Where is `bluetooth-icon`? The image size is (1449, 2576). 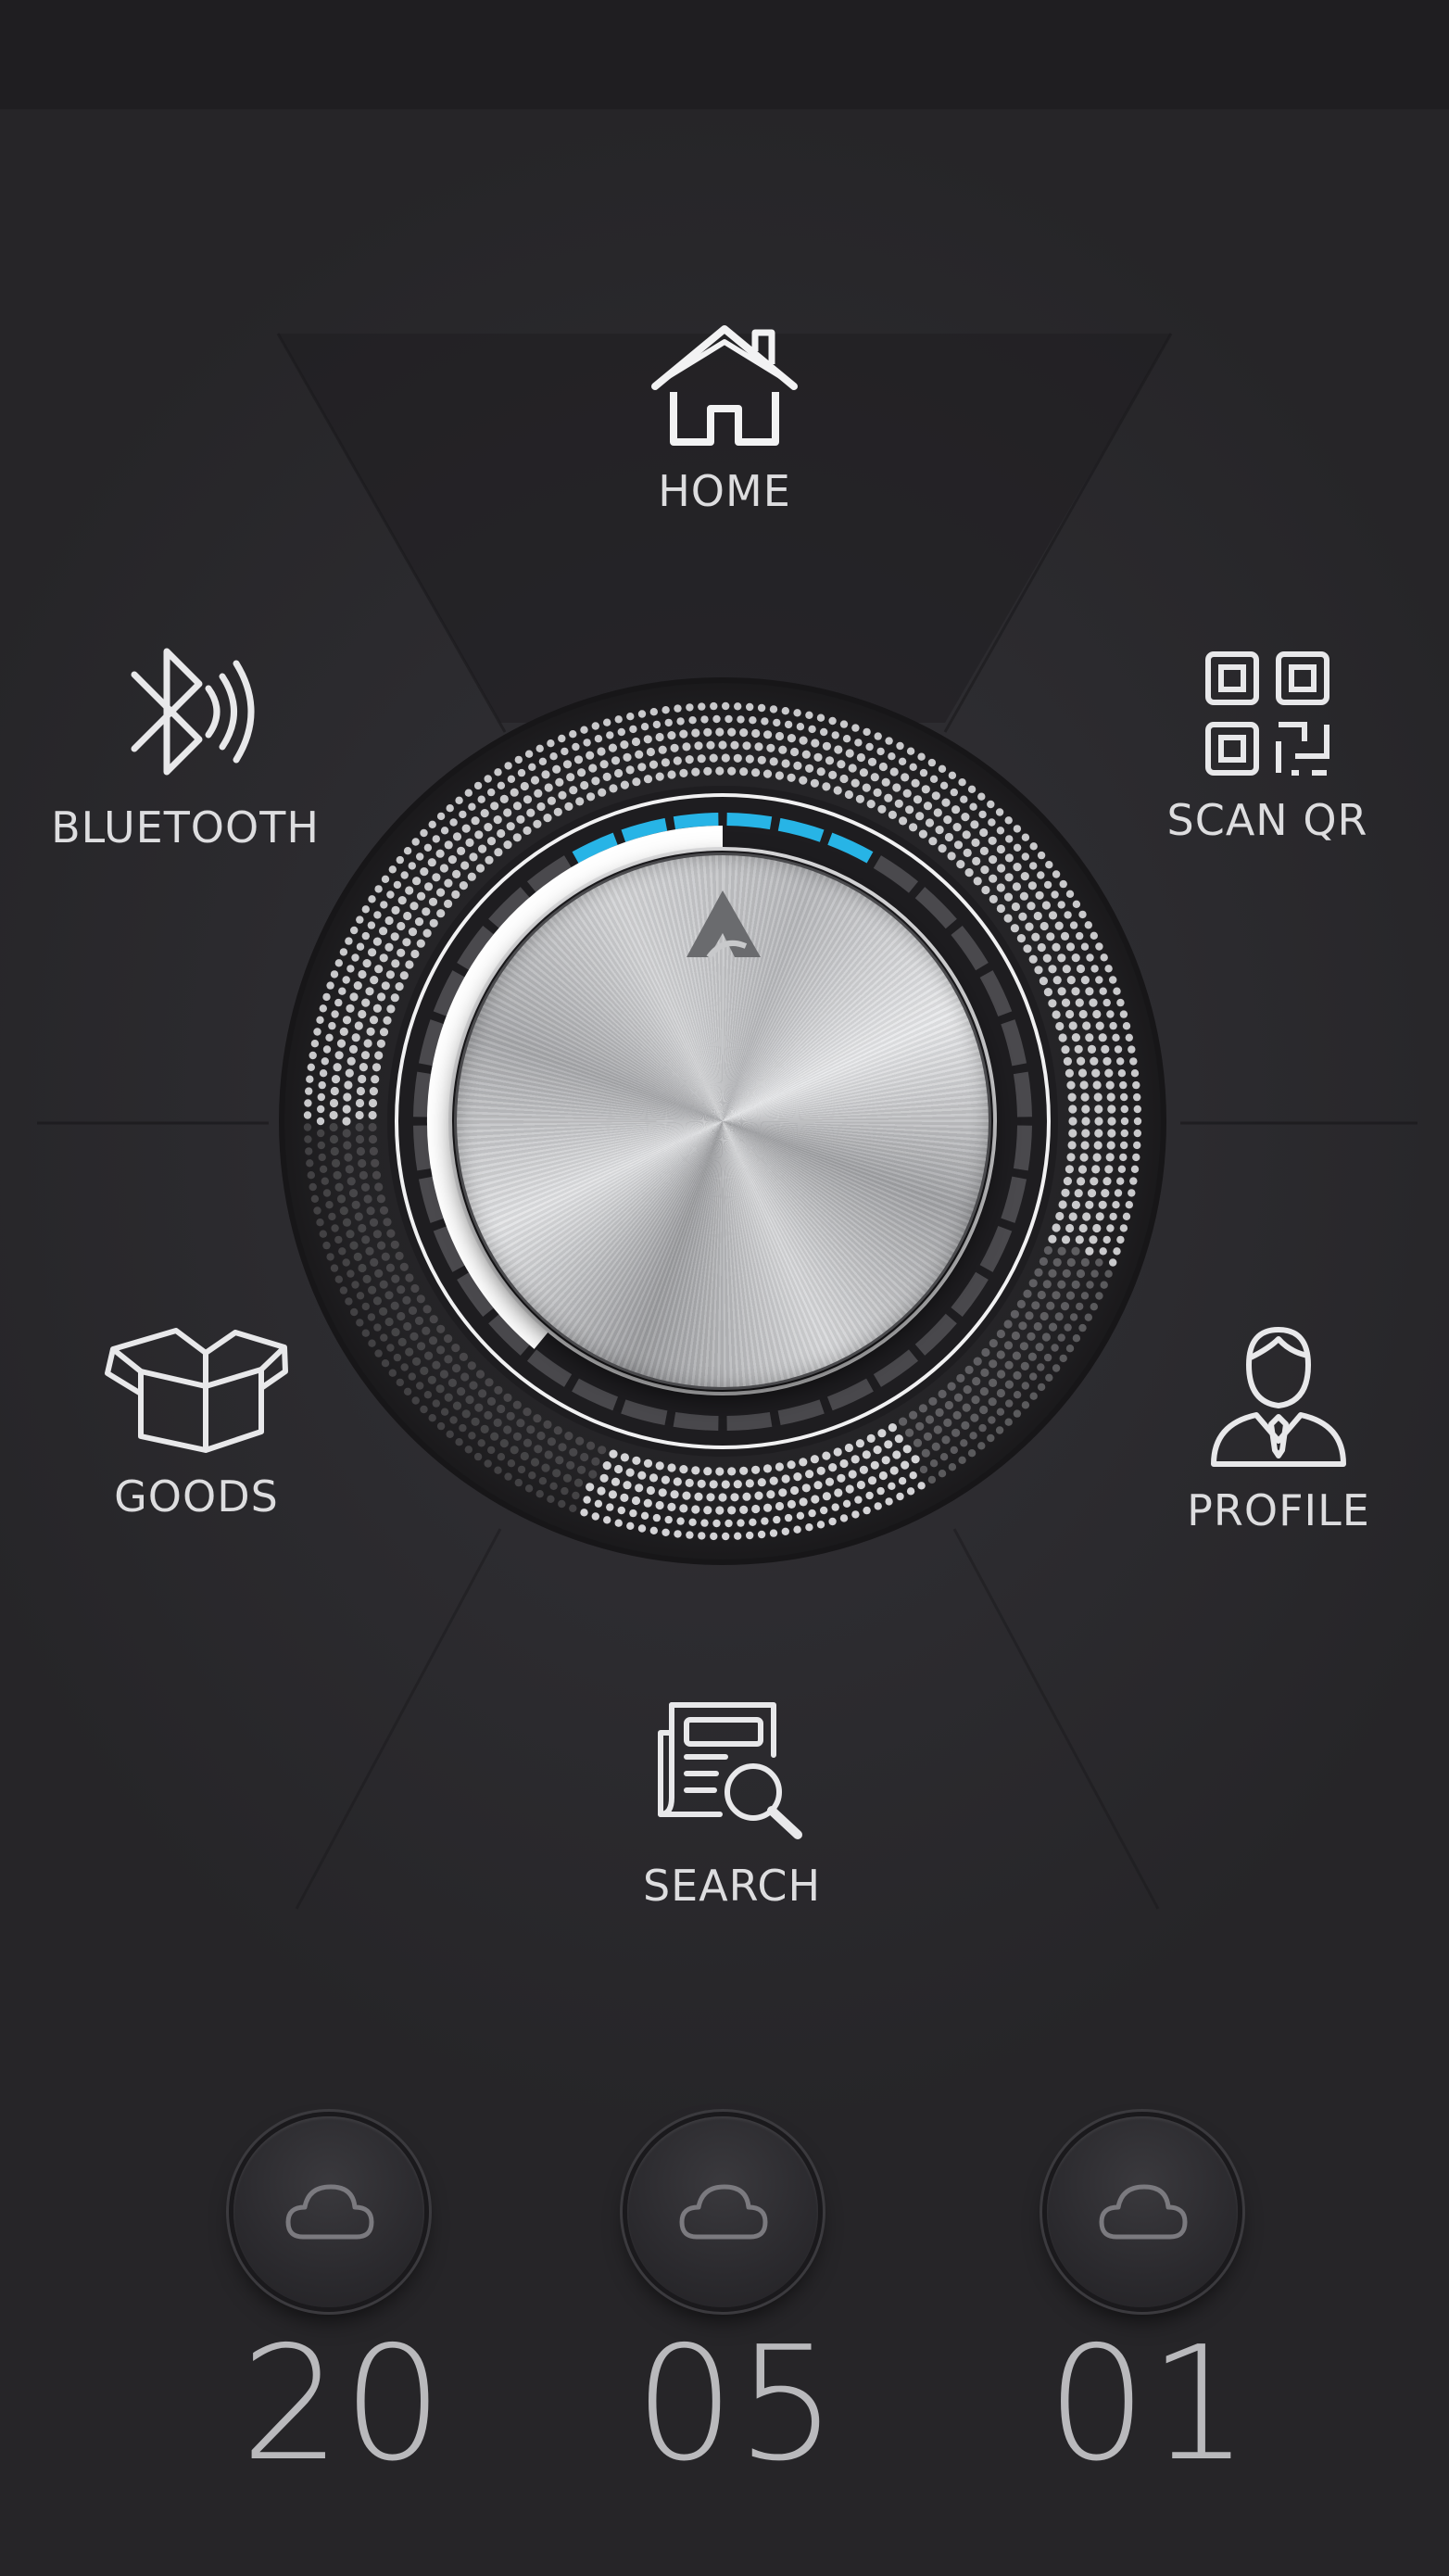 bluetooth-icon is located at coordinates (193, 712).